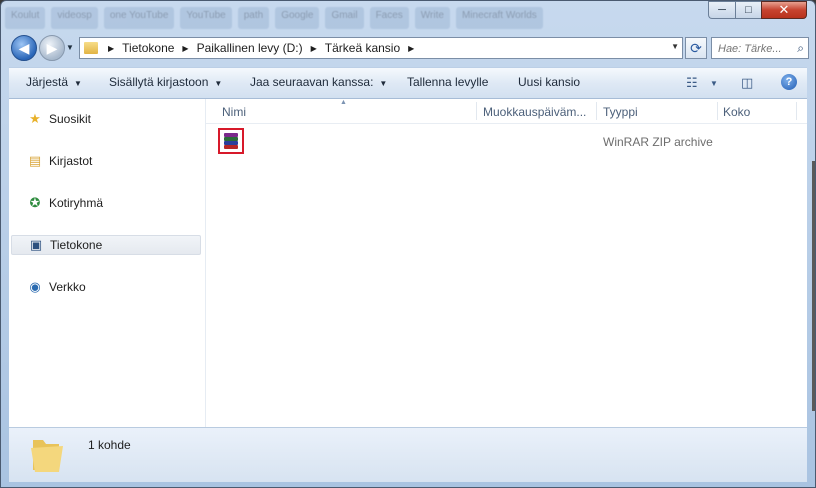 The image size is (816, 488). I want to click on preview-pane-icon: ◫, so click(747, 83).